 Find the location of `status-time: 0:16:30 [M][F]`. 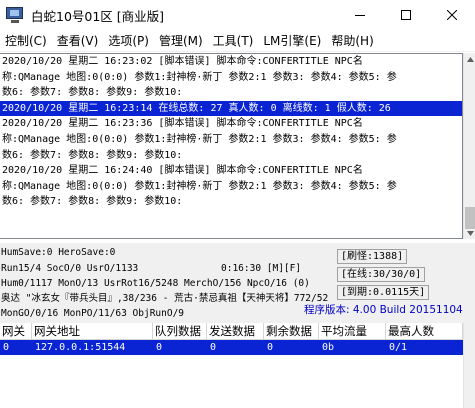

status-time: 0:16:30 [M][F] is located at coordinates (261, 268).